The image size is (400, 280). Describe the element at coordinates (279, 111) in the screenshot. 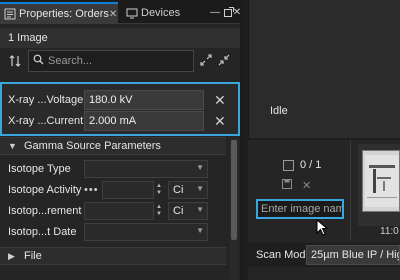

I see `device-status: Idle` at that location.